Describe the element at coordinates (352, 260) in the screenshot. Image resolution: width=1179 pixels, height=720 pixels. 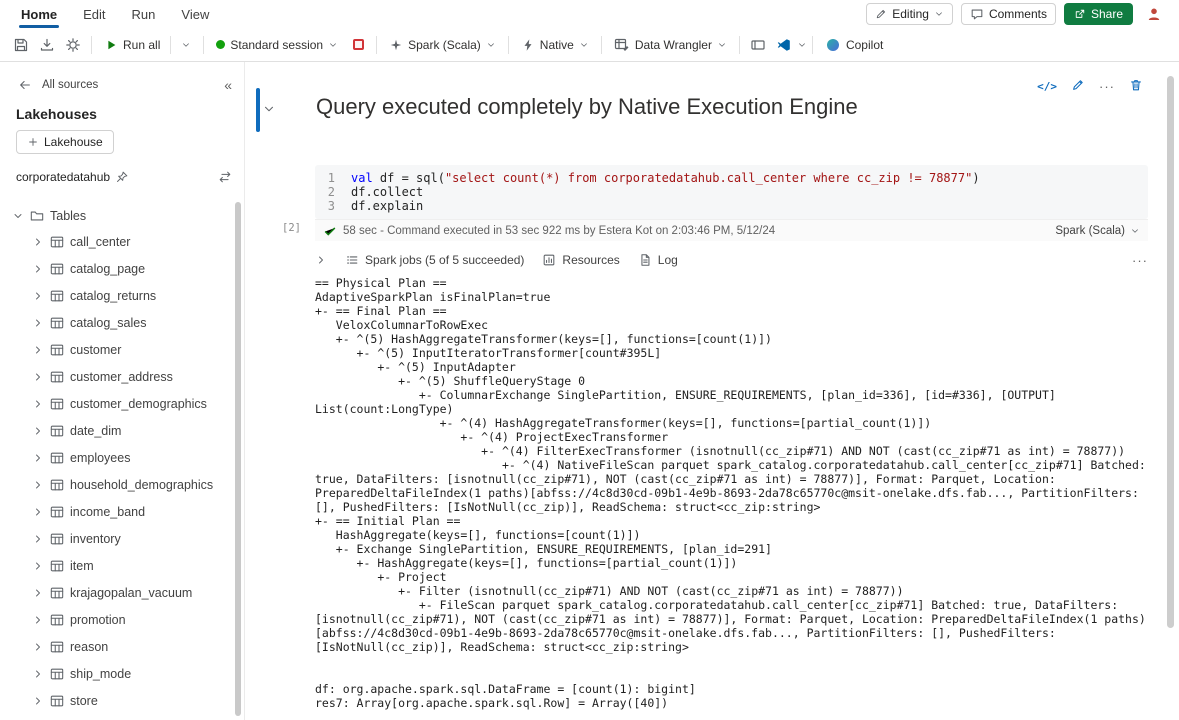
I see `list-icon` at that location.